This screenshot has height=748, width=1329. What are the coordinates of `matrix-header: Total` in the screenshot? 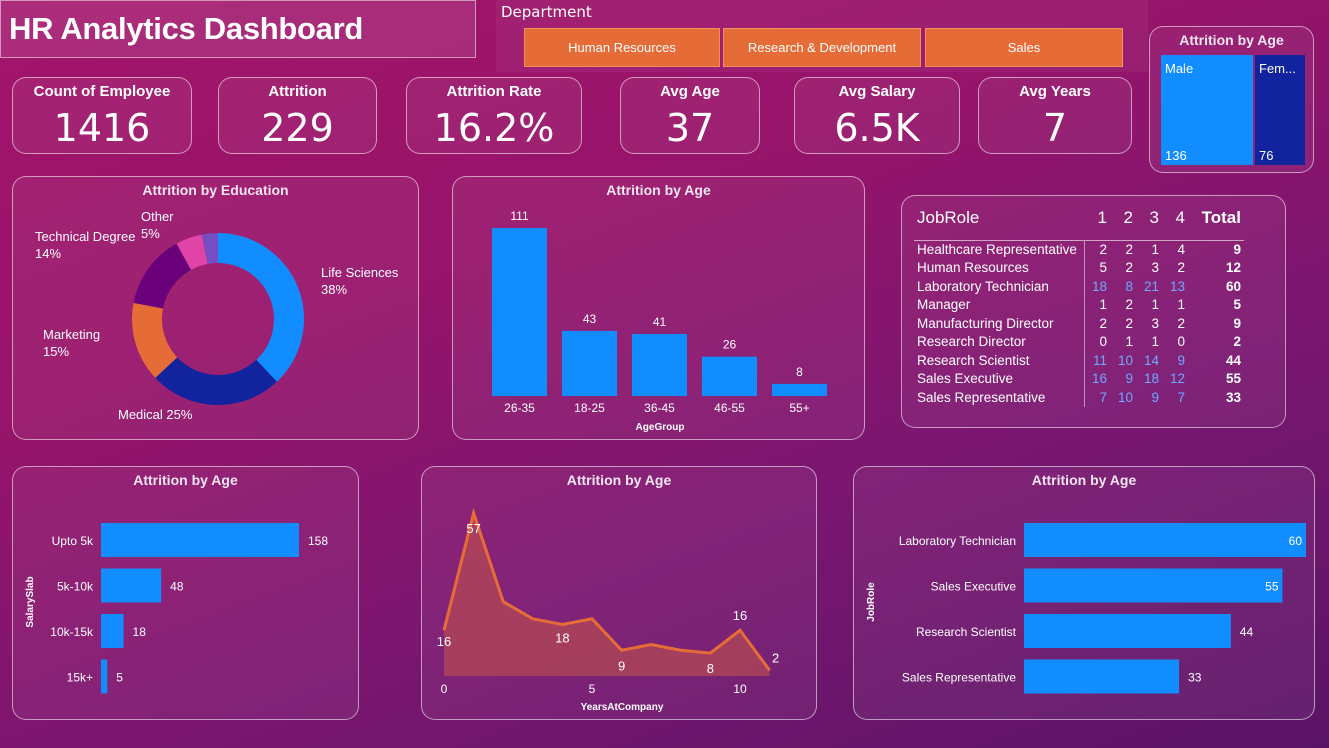 It's located at (1221, 217).